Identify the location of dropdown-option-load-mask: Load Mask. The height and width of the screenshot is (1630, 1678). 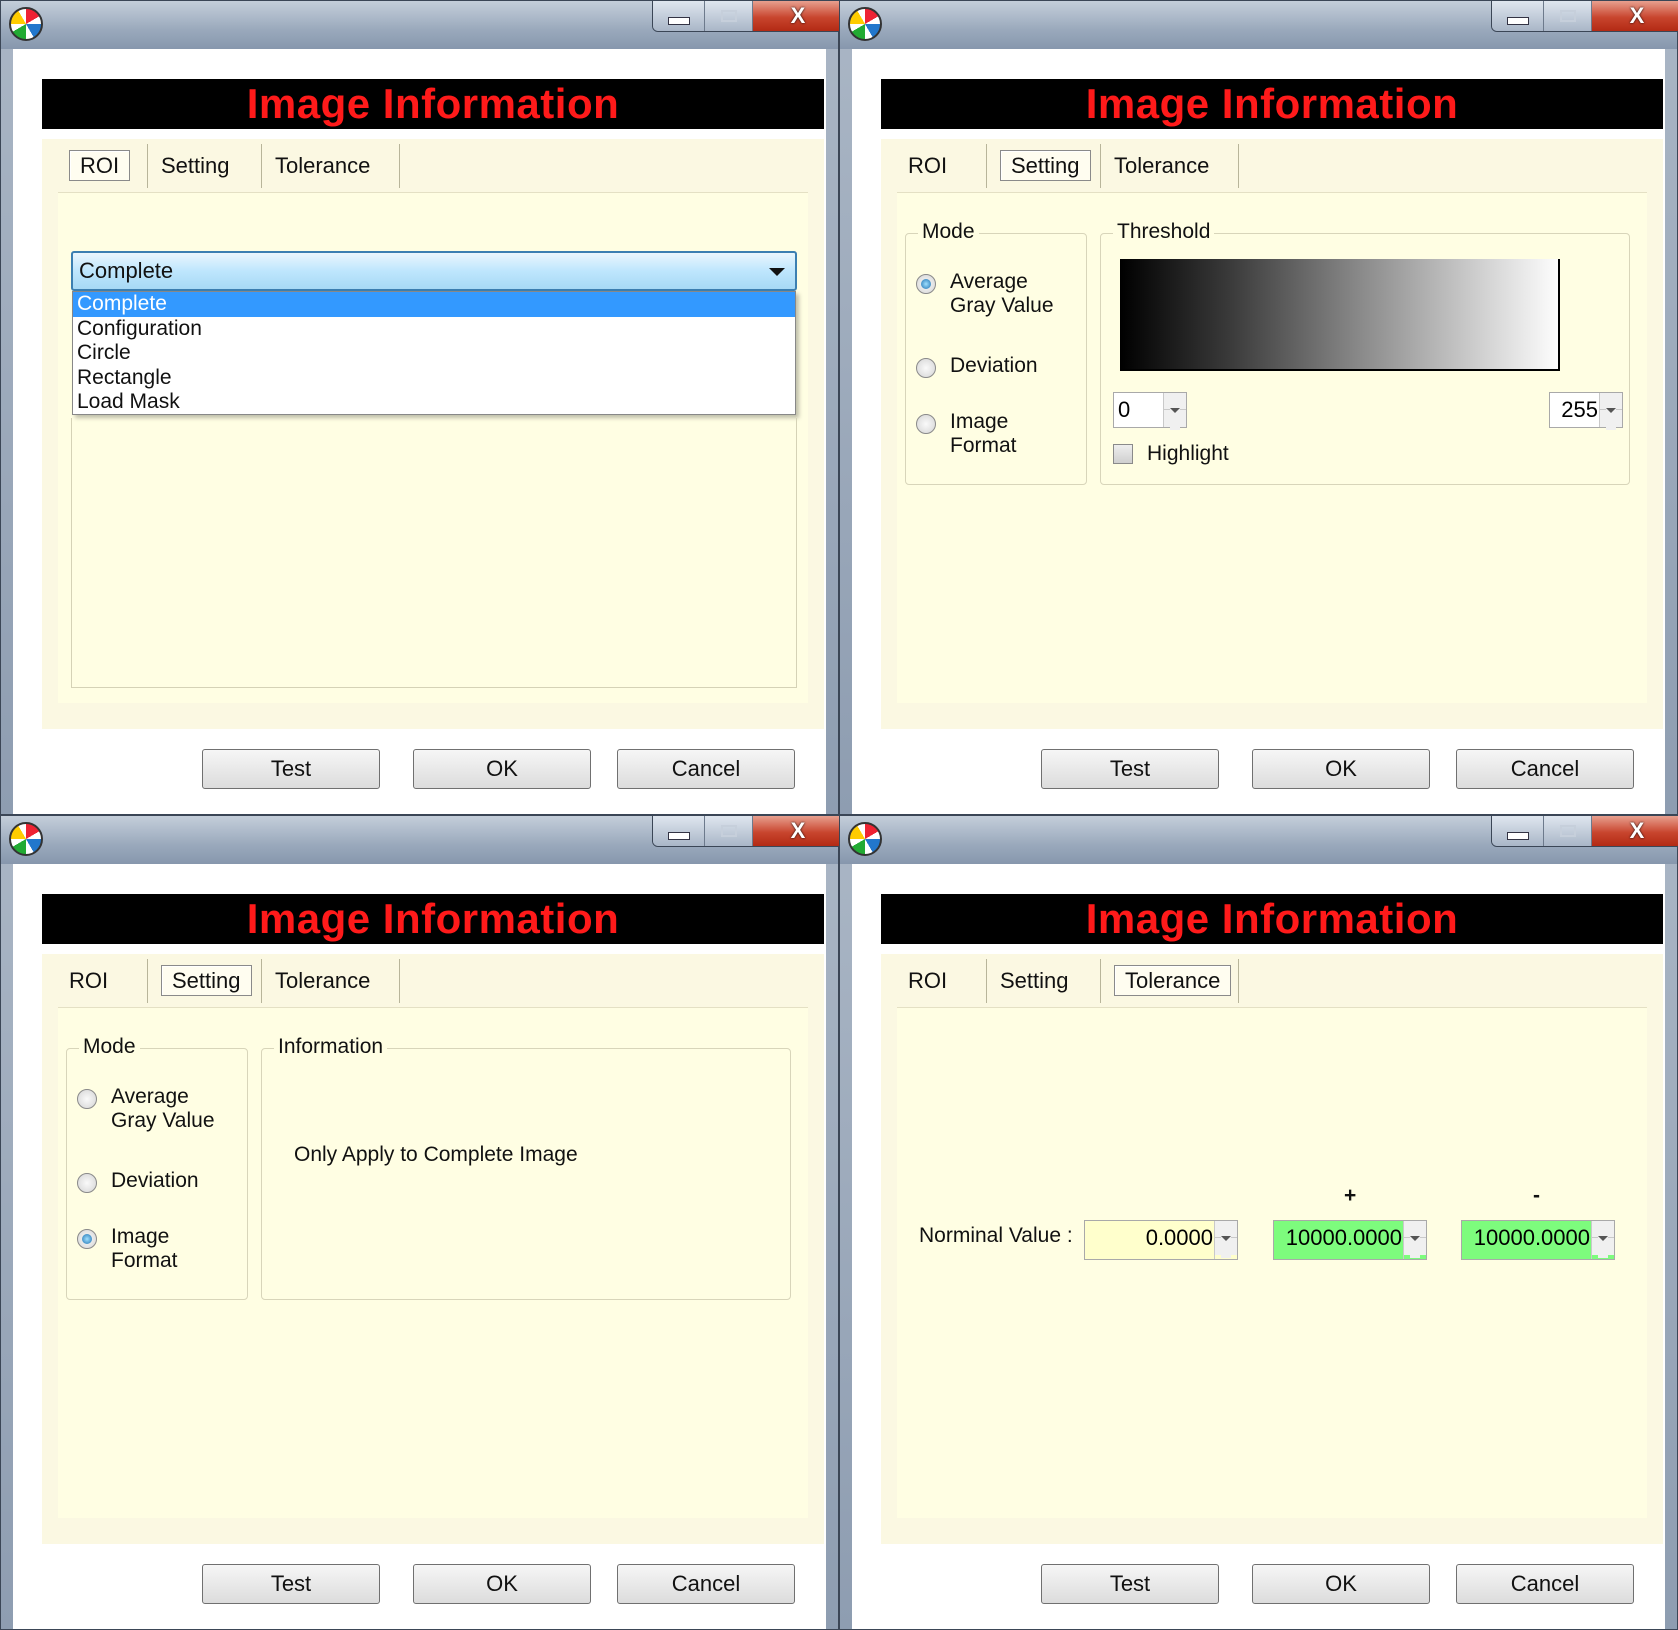
(434, 402).